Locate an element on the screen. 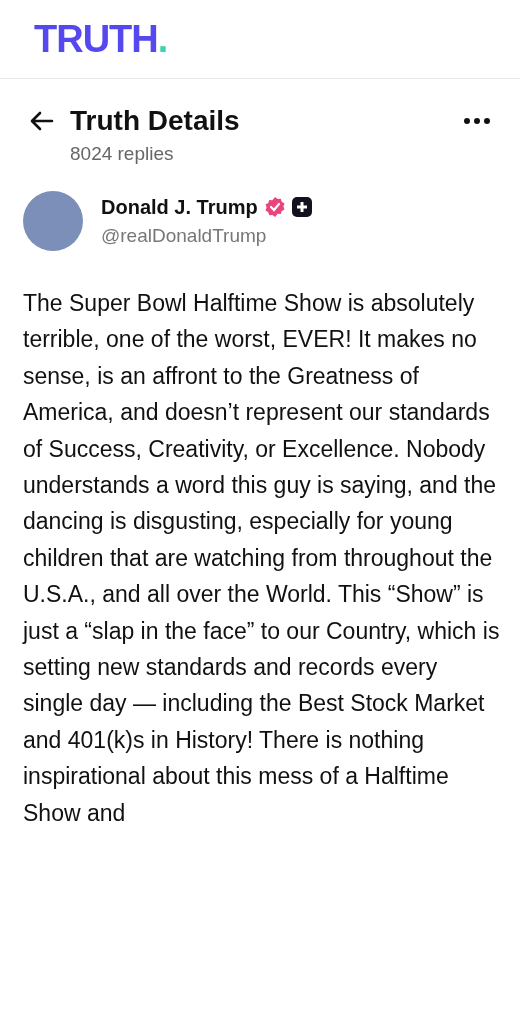  page-title: Truth Details is located at coordinates (155, 121).